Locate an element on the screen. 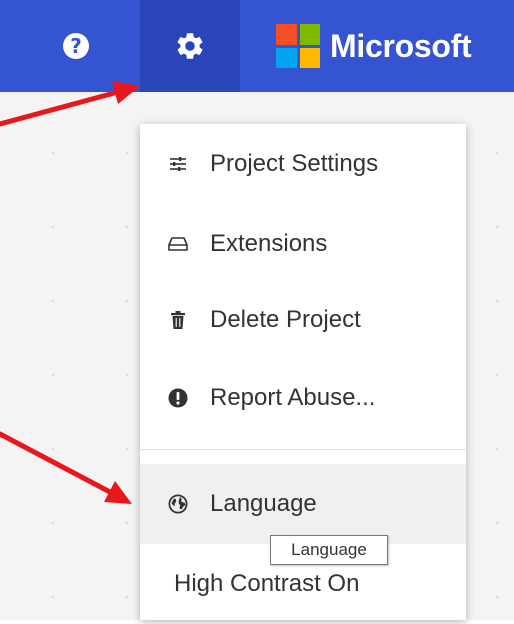 This screenshot has height=624, width=514. menu-item-extensions: Extensions is located at coordinates (303, 244).